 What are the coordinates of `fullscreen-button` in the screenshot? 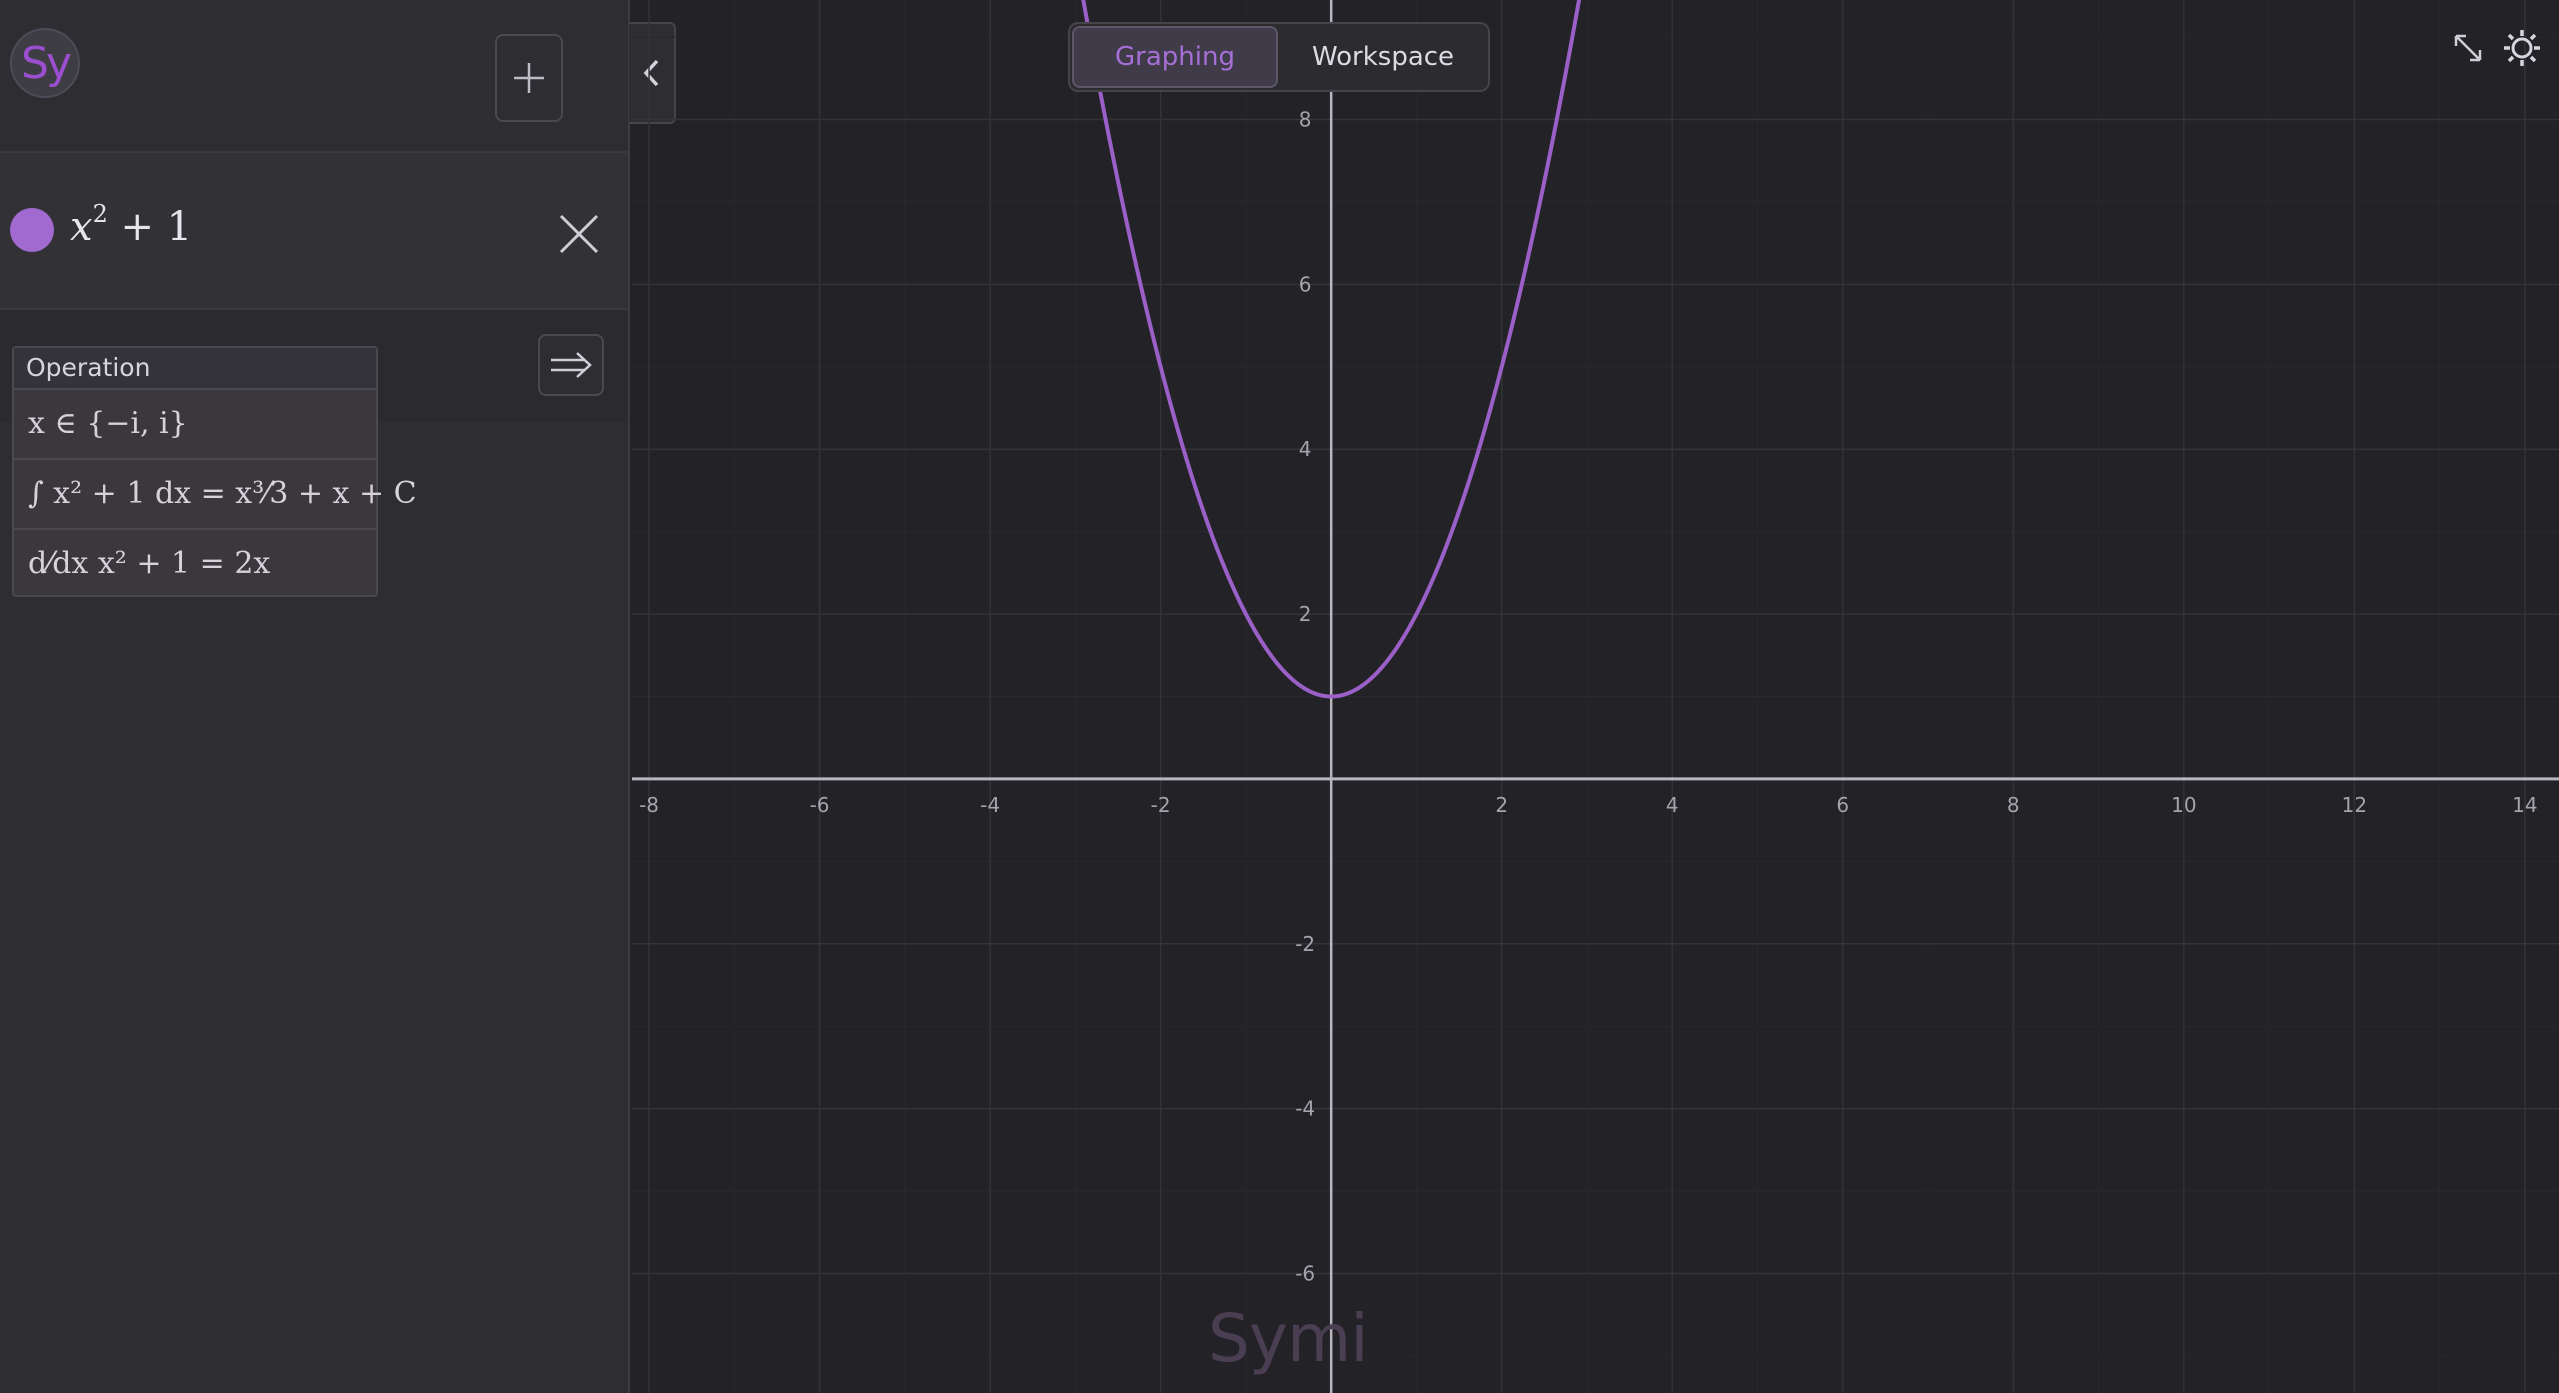 It's located at (2468, 48).